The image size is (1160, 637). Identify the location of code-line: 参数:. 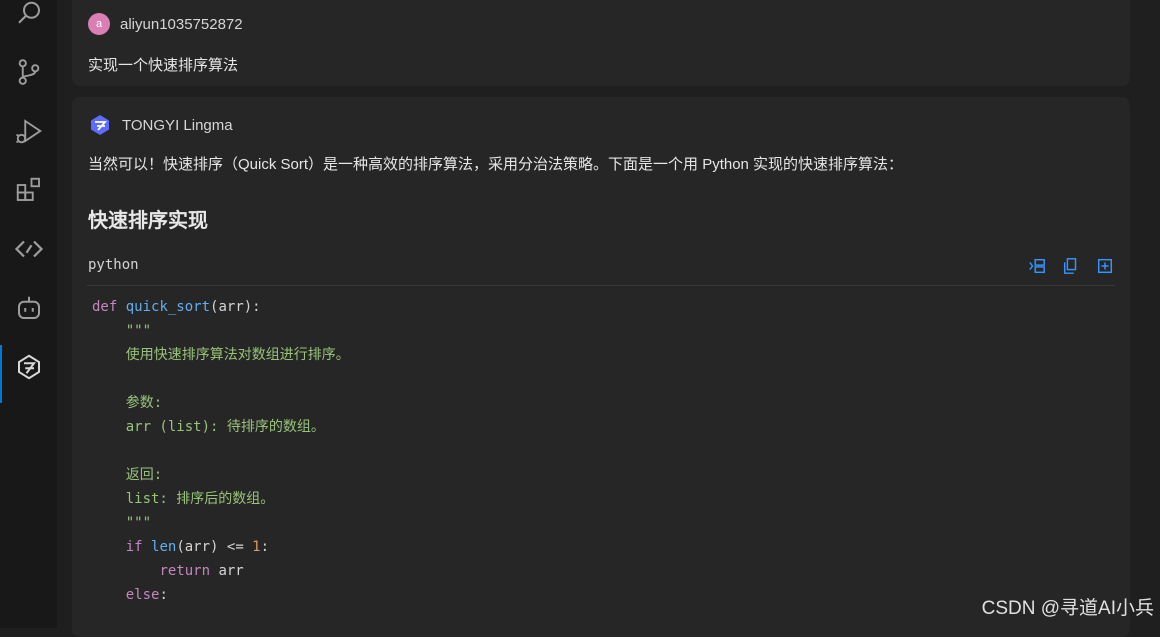
(127, 403).